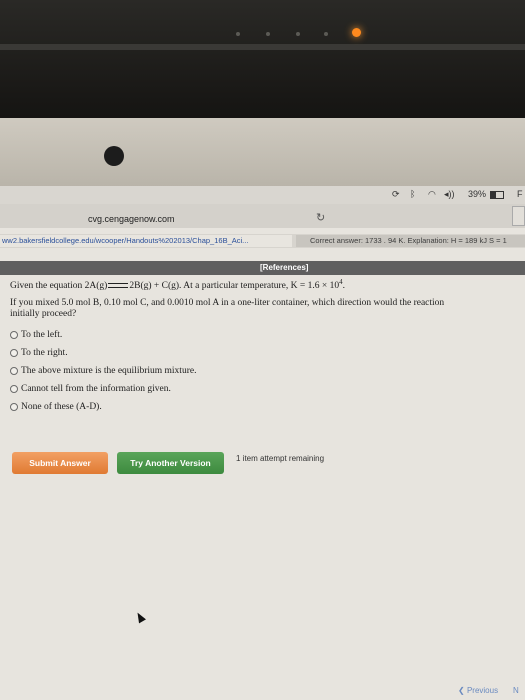  I want to click on camera-dot, so click(114, 156).